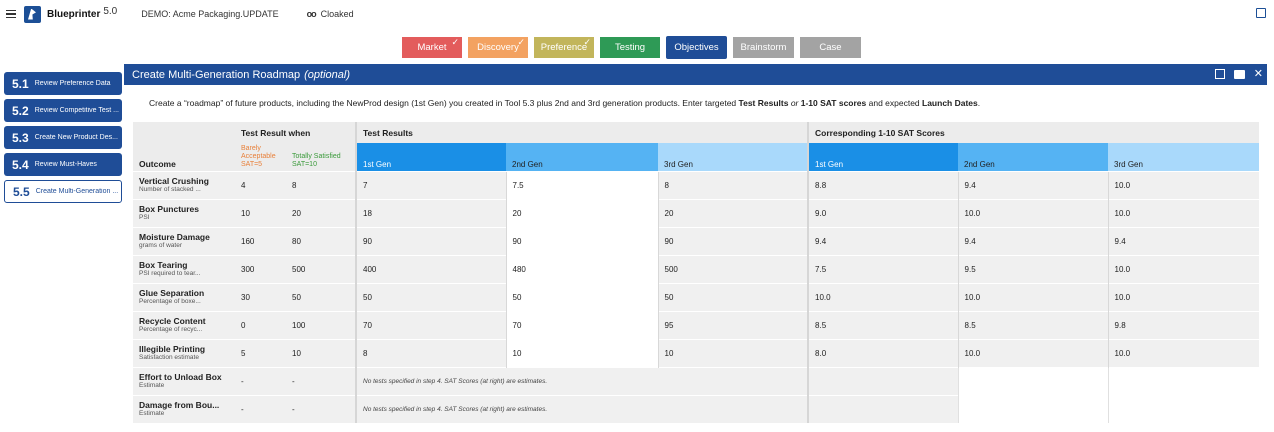 This screenshot has width=1274, height=432. I want to click on test-3rd-gen-header: 3rd Gen, so click(733, 157).